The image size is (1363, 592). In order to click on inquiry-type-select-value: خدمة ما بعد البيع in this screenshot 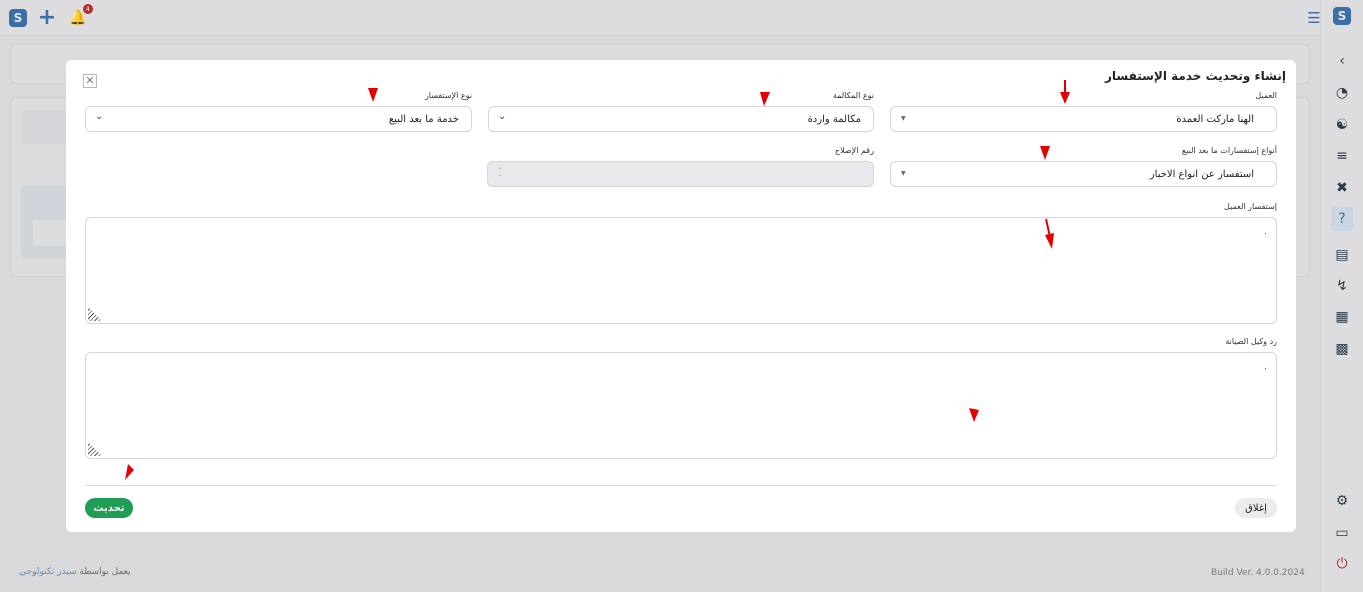, I will do `click(423, 119)`.